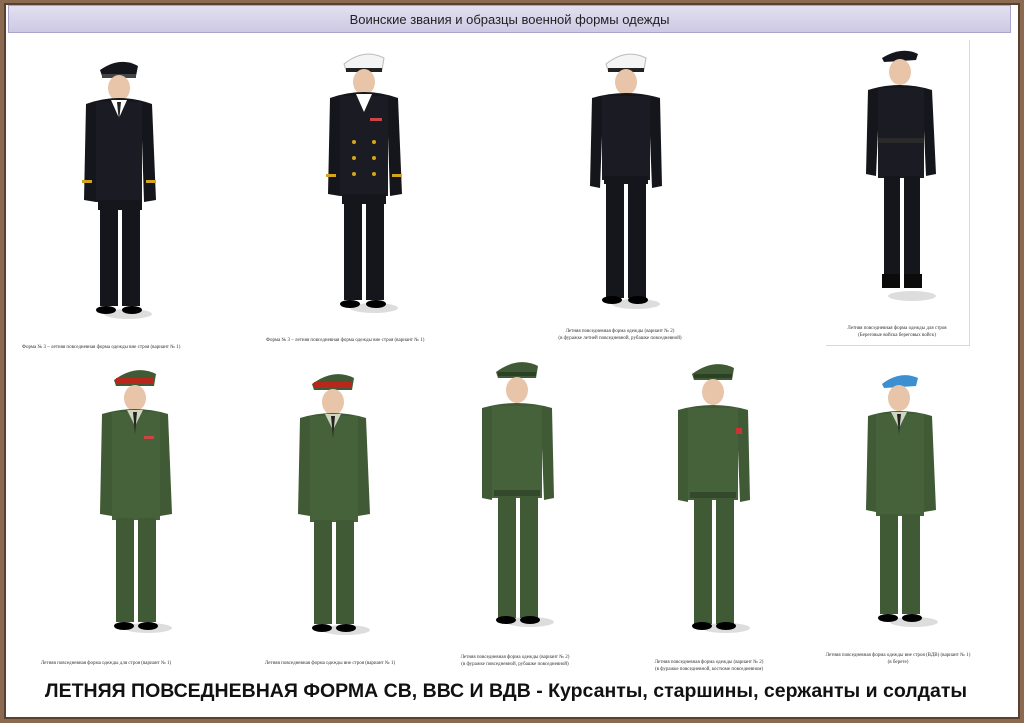  Describe the element at coordinates (898, 662) in the screenshot. I see `caption-9b: (в берете)` at that location.